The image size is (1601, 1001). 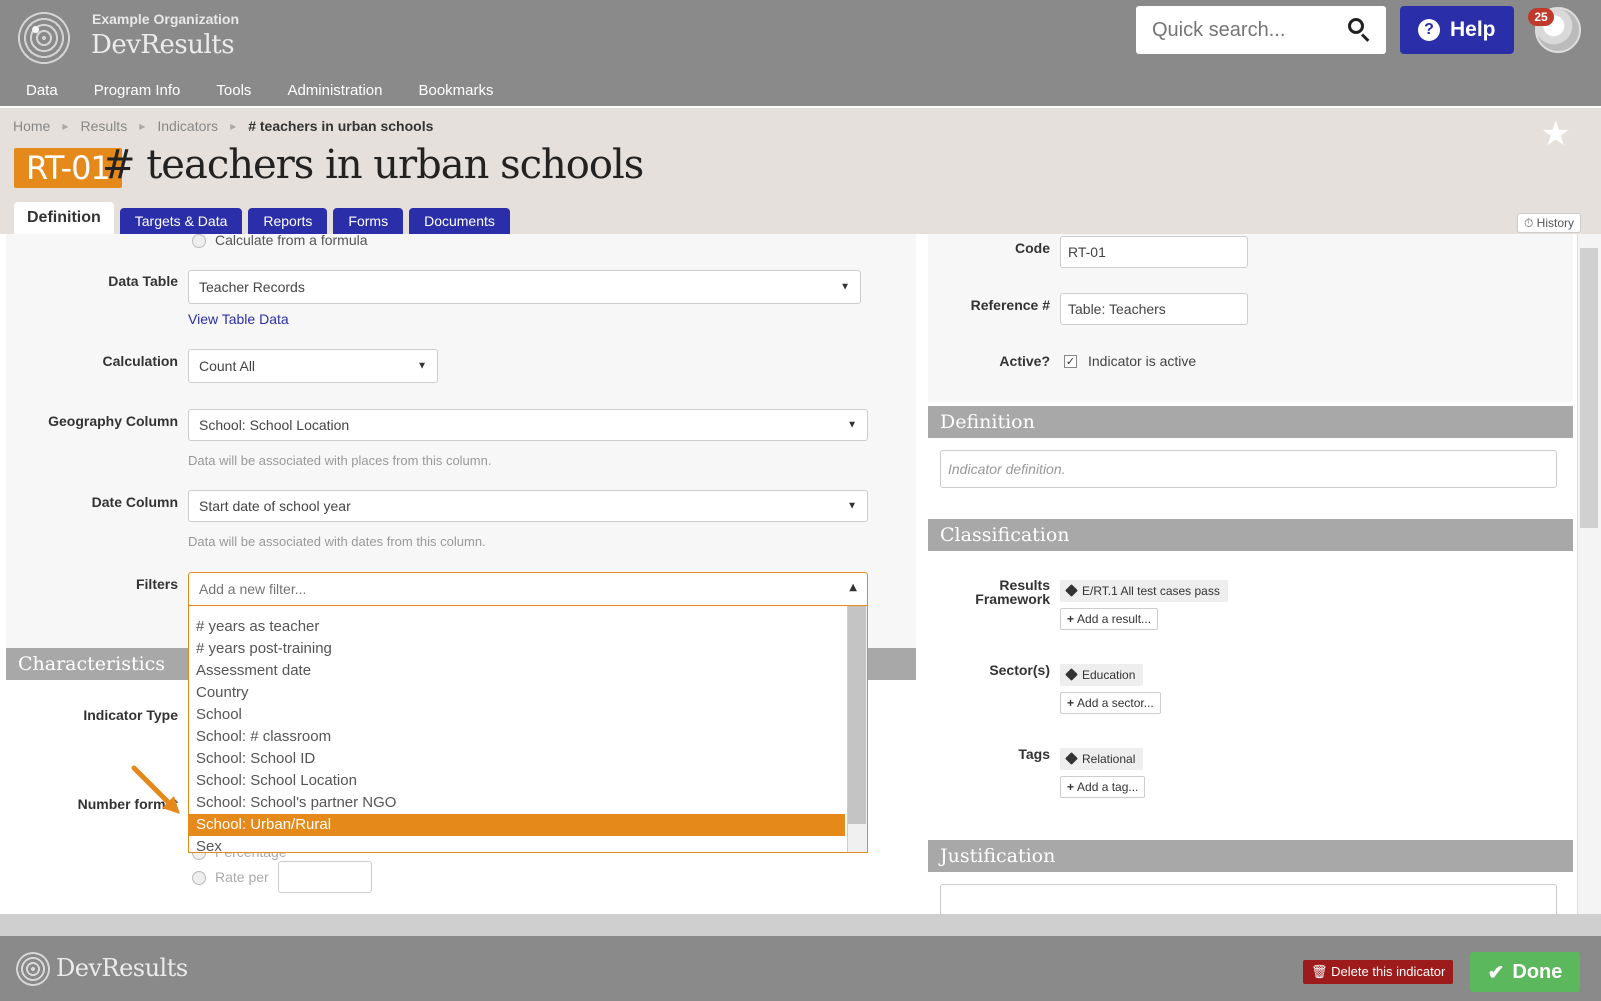 What do you see at coordinates (291, 241) in the screenshot?
I see `calc-formula-label: Calculate from a formula` at bounding box center [291, 241].